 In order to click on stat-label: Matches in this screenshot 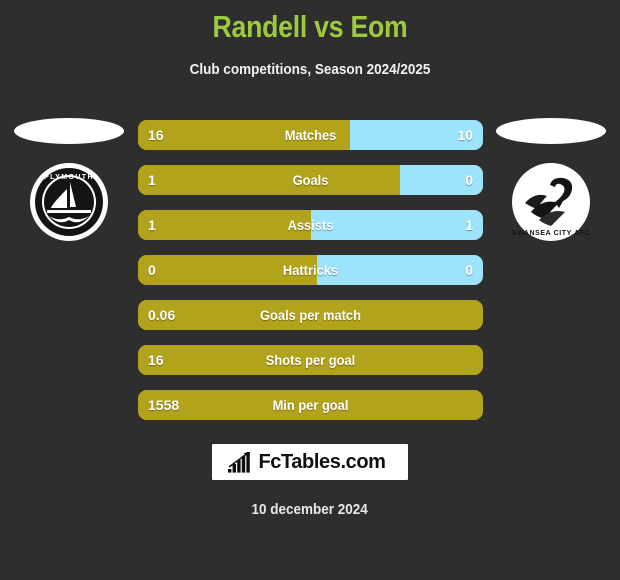, I will do `click(310, 135)`.